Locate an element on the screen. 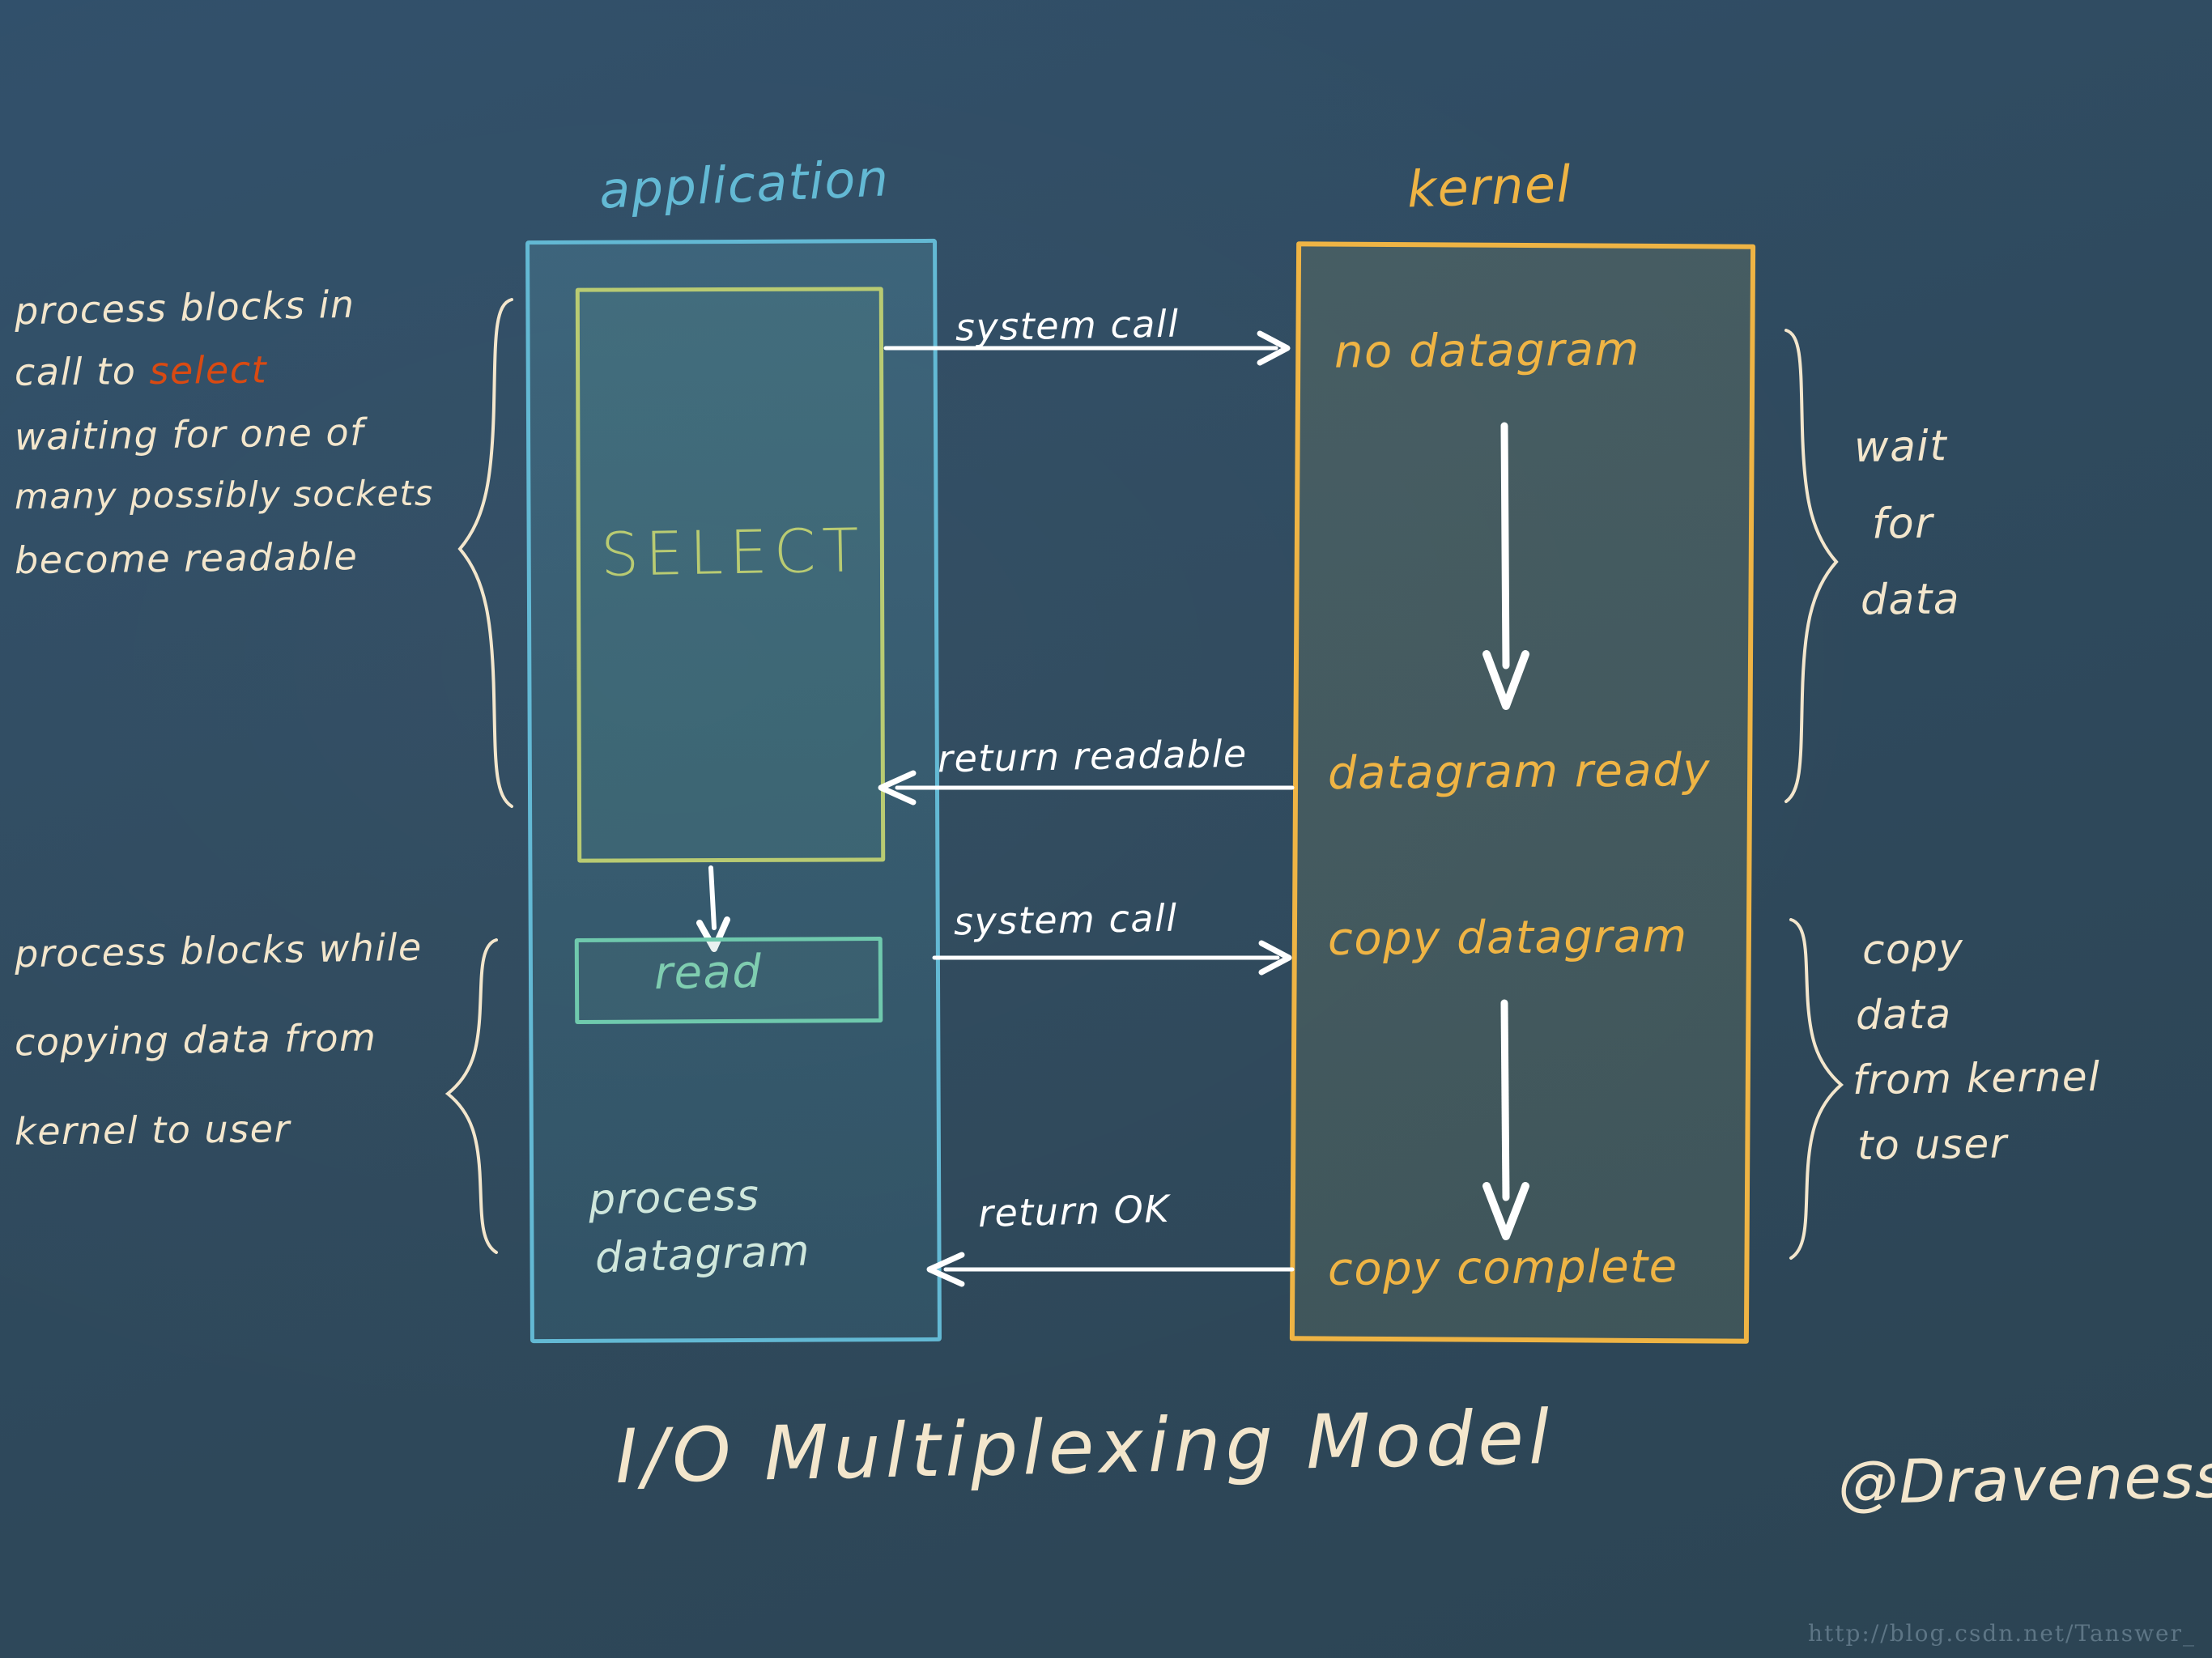 Image resolution: width=2212 pixels, height=1658 pixels. source-watermark: http://blog.csdn.net/Tanswer_ is located at coordinates (2001, 1633).